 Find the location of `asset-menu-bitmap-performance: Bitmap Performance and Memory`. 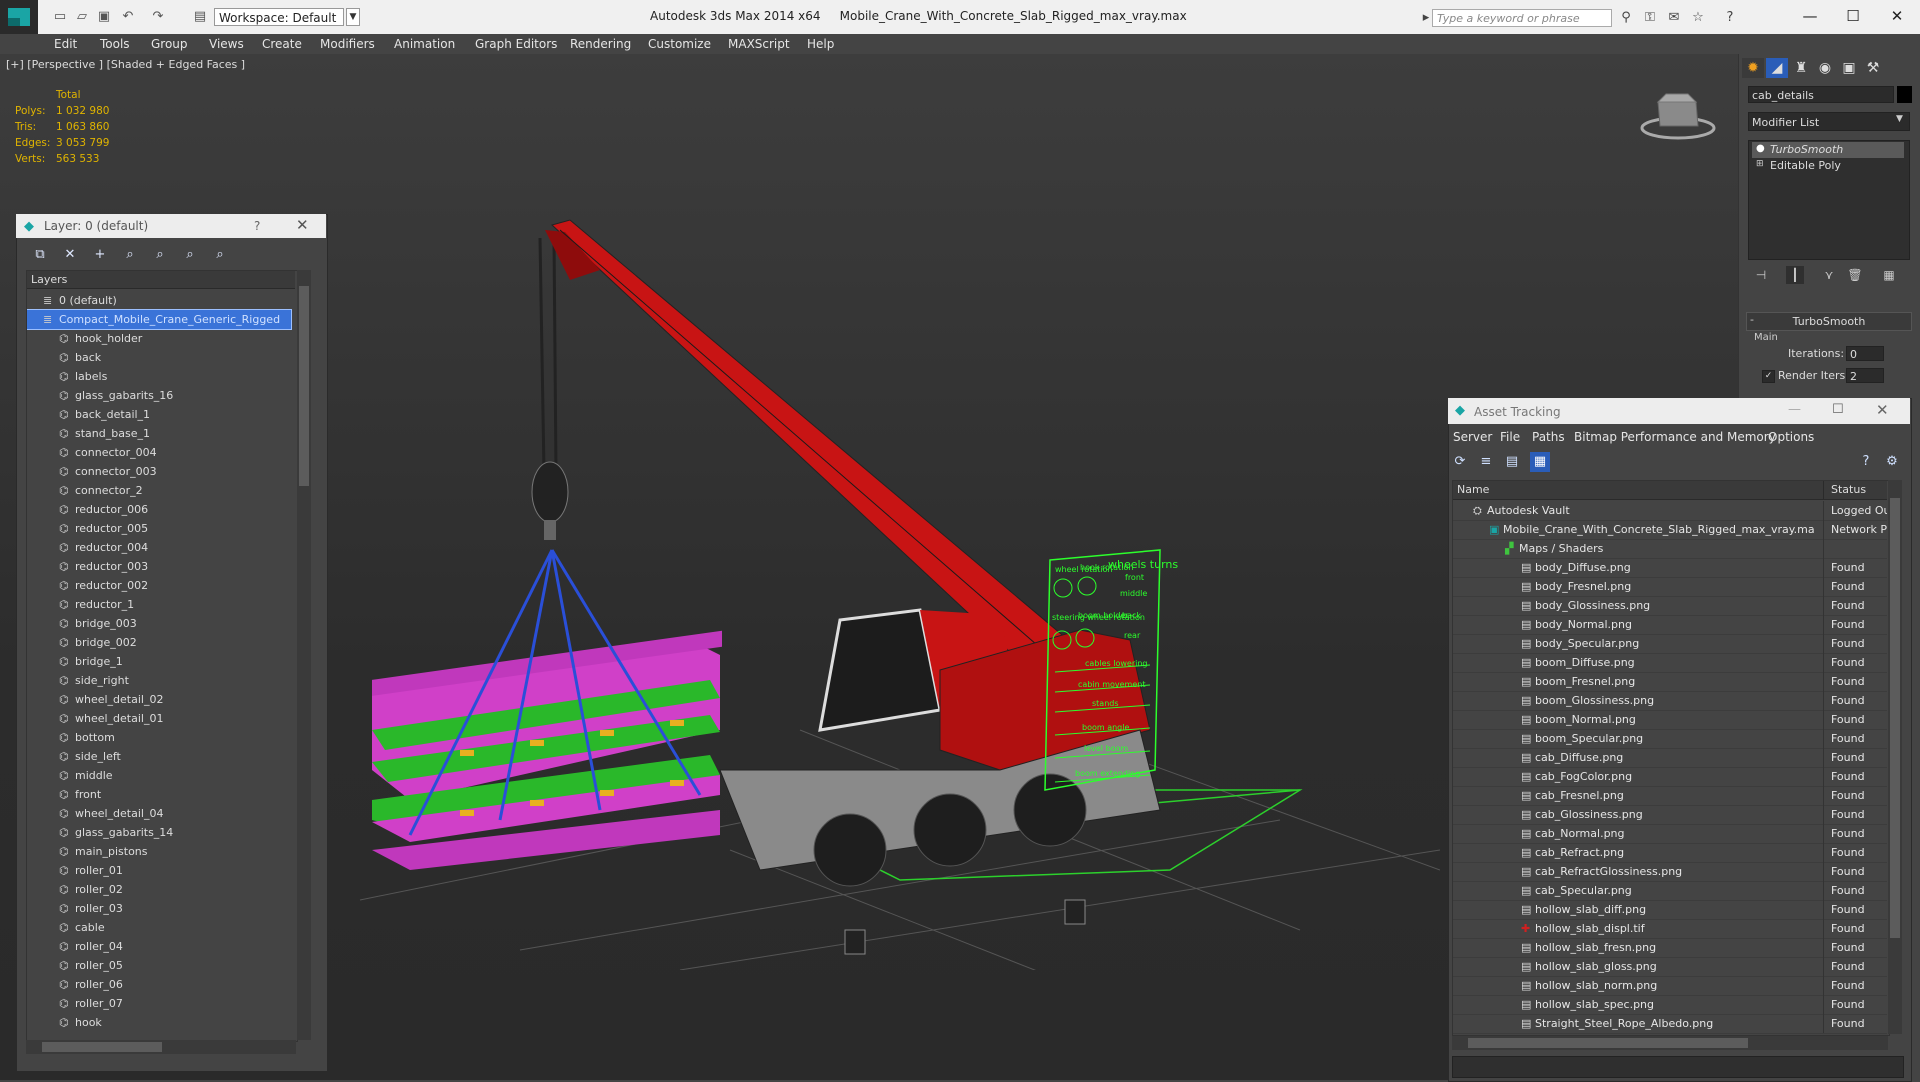

asset-menu-bitmap-performance: Bitmap Performance and Memory is located at coordinates (1675, 437).